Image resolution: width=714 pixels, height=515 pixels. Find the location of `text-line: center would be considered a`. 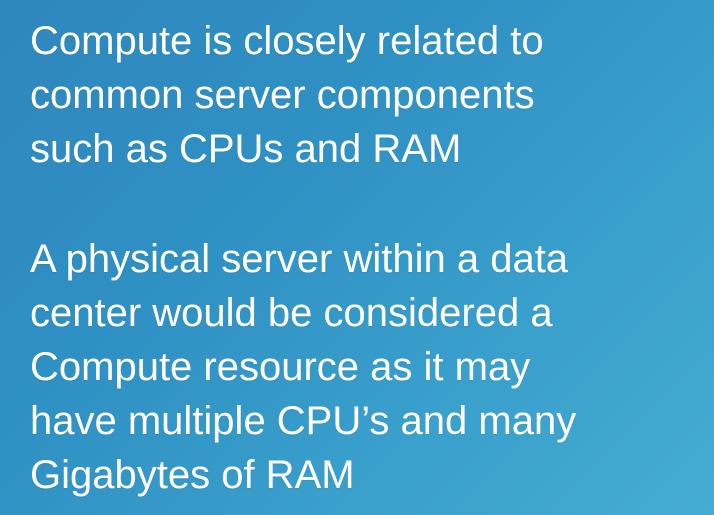

text-line: center would be considered a is located at coordinates (291, 313).